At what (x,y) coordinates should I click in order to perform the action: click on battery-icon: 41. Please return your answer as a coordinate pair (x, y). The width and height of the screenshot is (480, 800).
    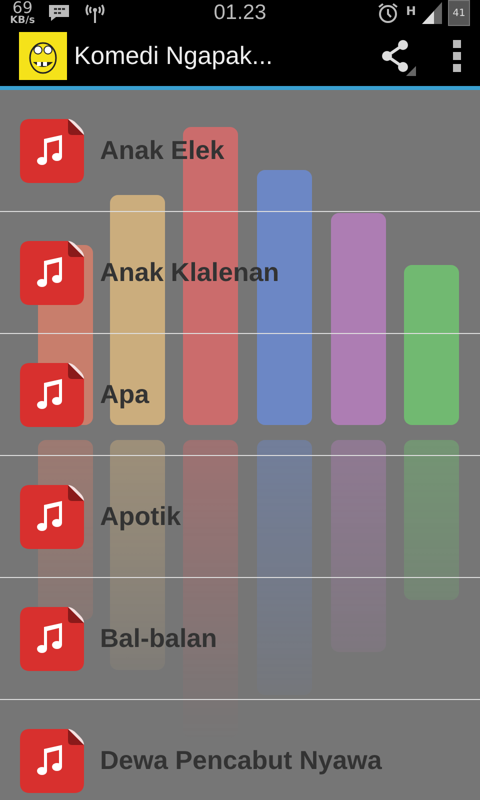
    Looking at the image, I should click on (459, 13).